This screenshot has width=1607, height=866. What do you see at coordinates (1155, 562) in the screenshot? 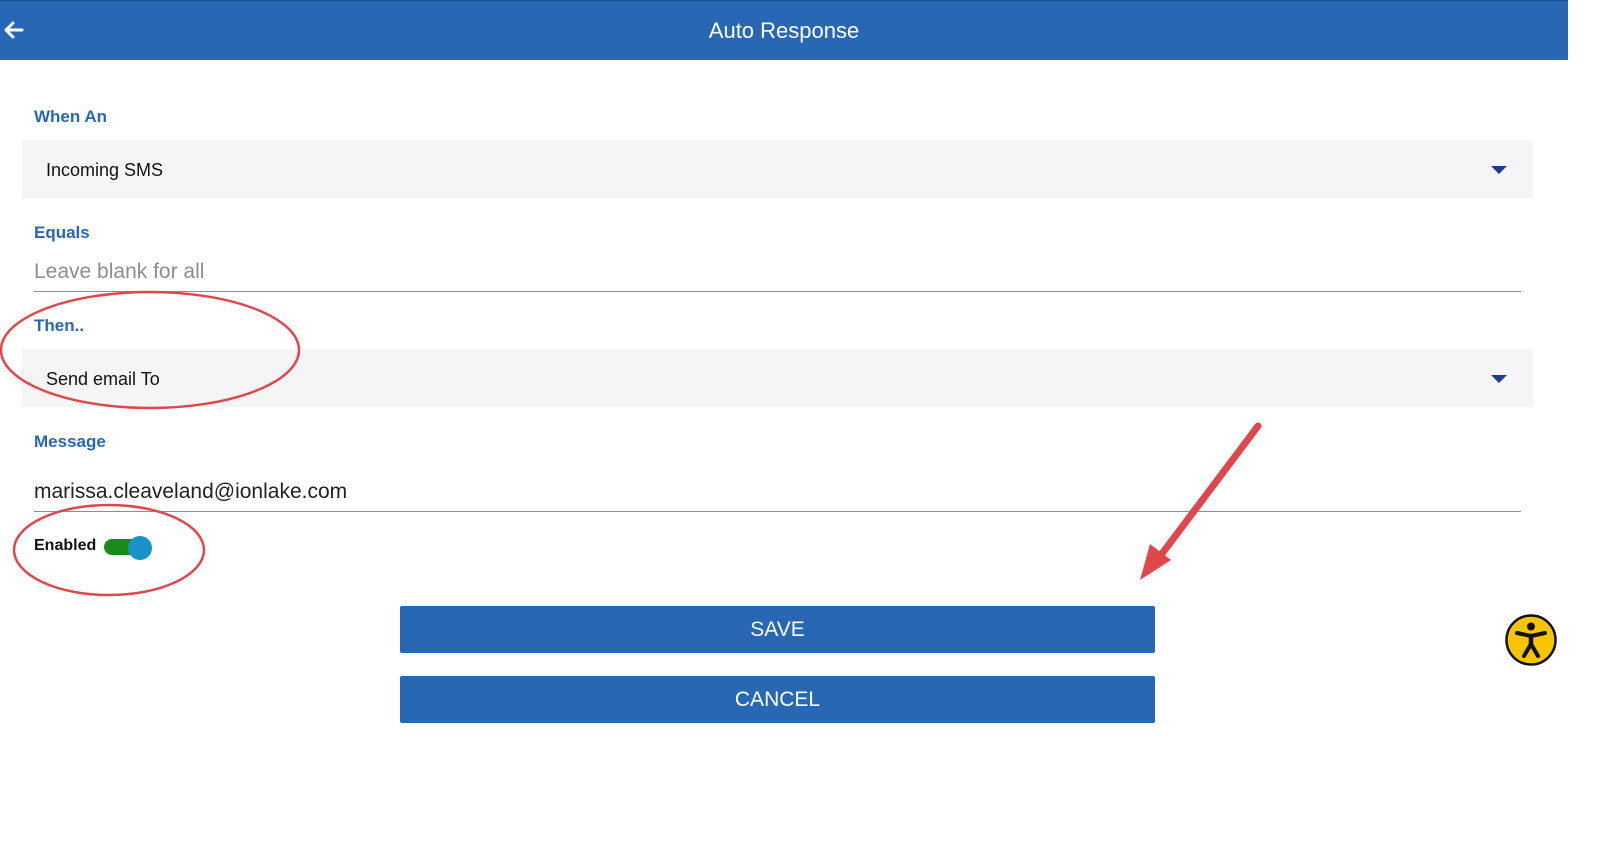
I see `annotation-arrow-head` at bounding box center [1155, 562].